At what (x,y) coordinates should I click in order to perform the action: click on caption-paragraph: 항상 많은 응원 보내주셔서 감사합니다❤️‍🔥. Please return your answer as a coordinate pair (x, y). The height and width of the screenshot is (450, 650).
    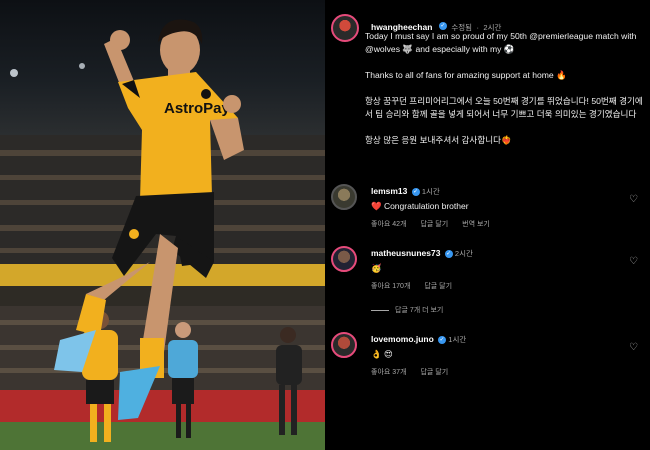
    Looking at the image, I should click on (438, 140).